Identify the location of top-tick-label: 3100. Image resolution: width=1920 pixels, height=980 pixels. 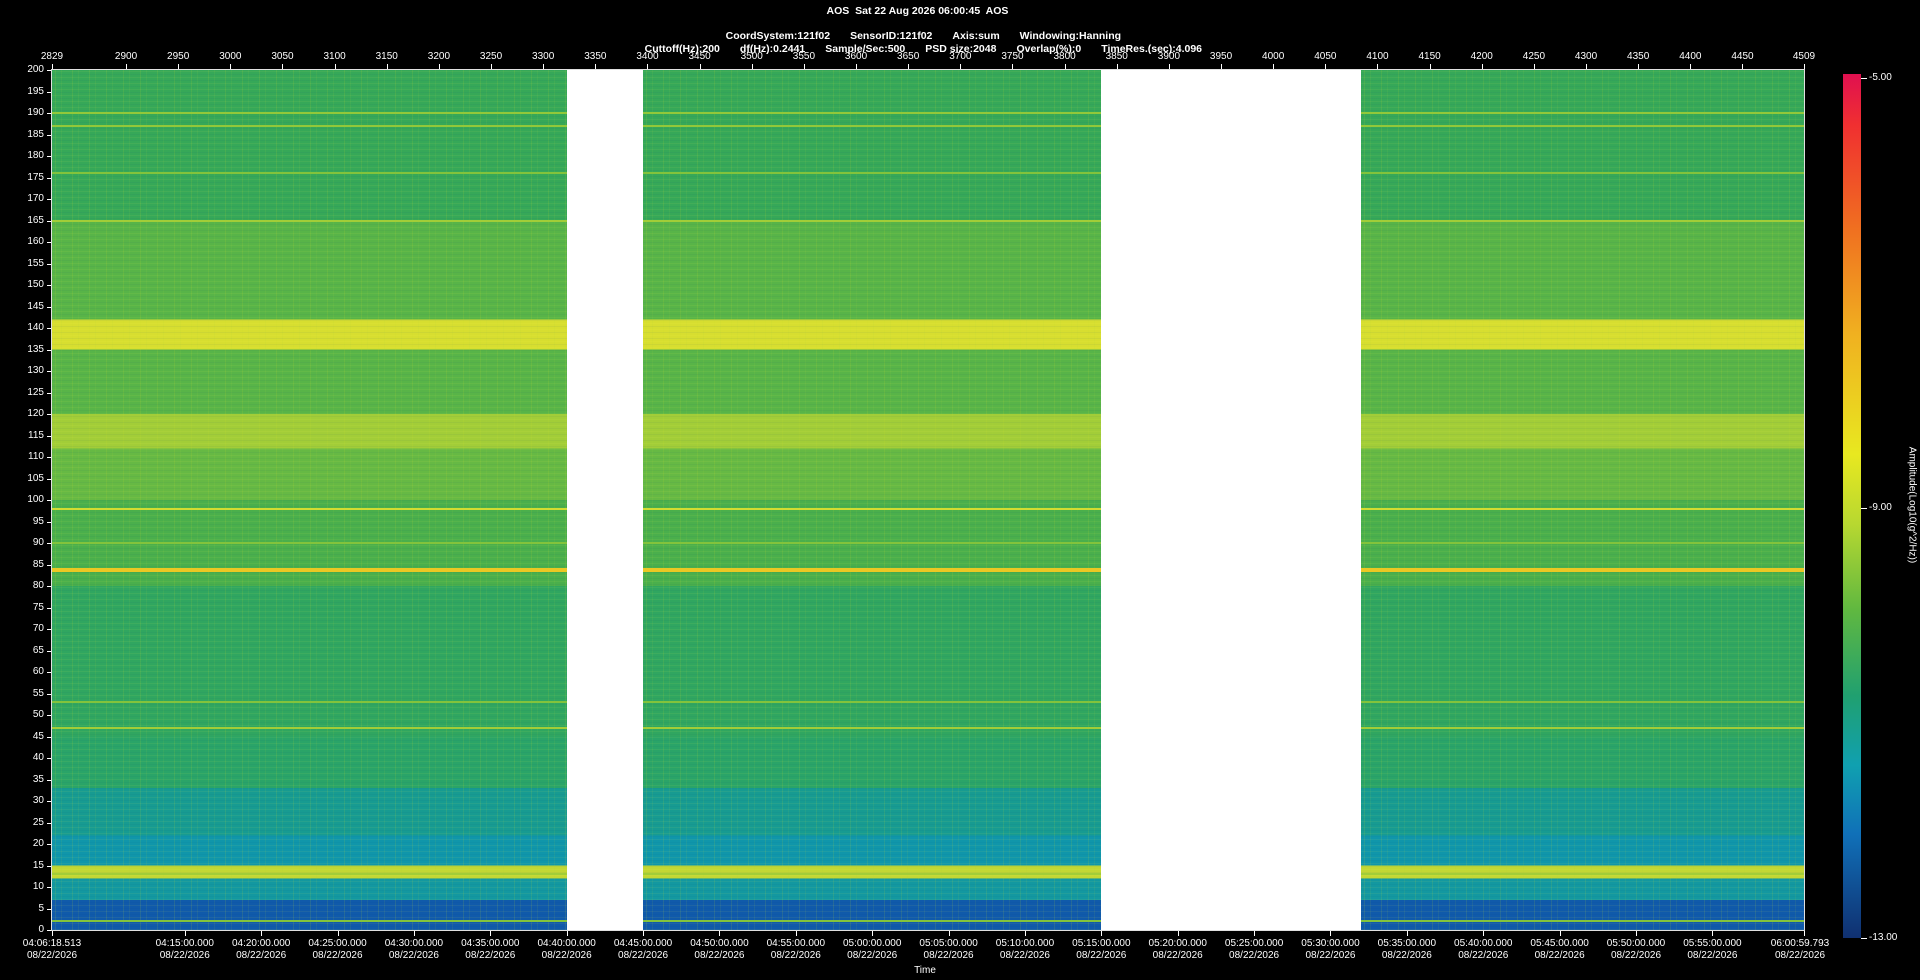
(334, 56).